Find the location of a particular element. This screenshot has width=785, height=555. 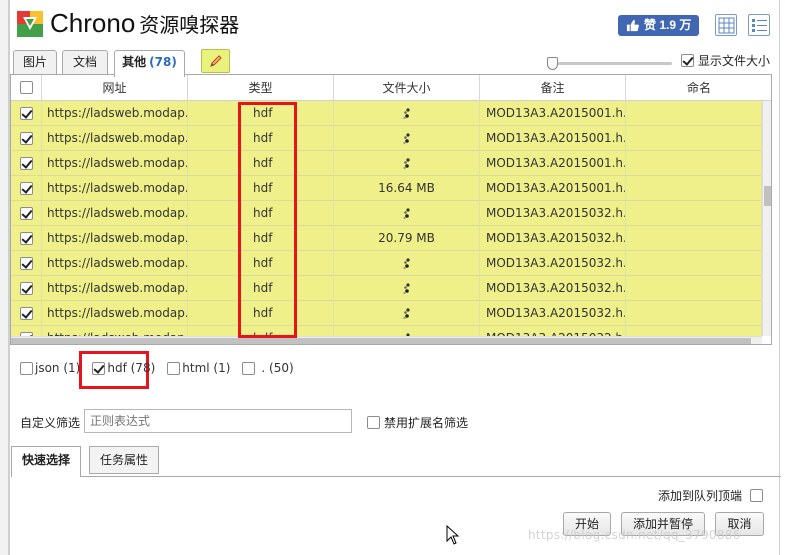

type-column-highlight is located at coordinates (267, 220).